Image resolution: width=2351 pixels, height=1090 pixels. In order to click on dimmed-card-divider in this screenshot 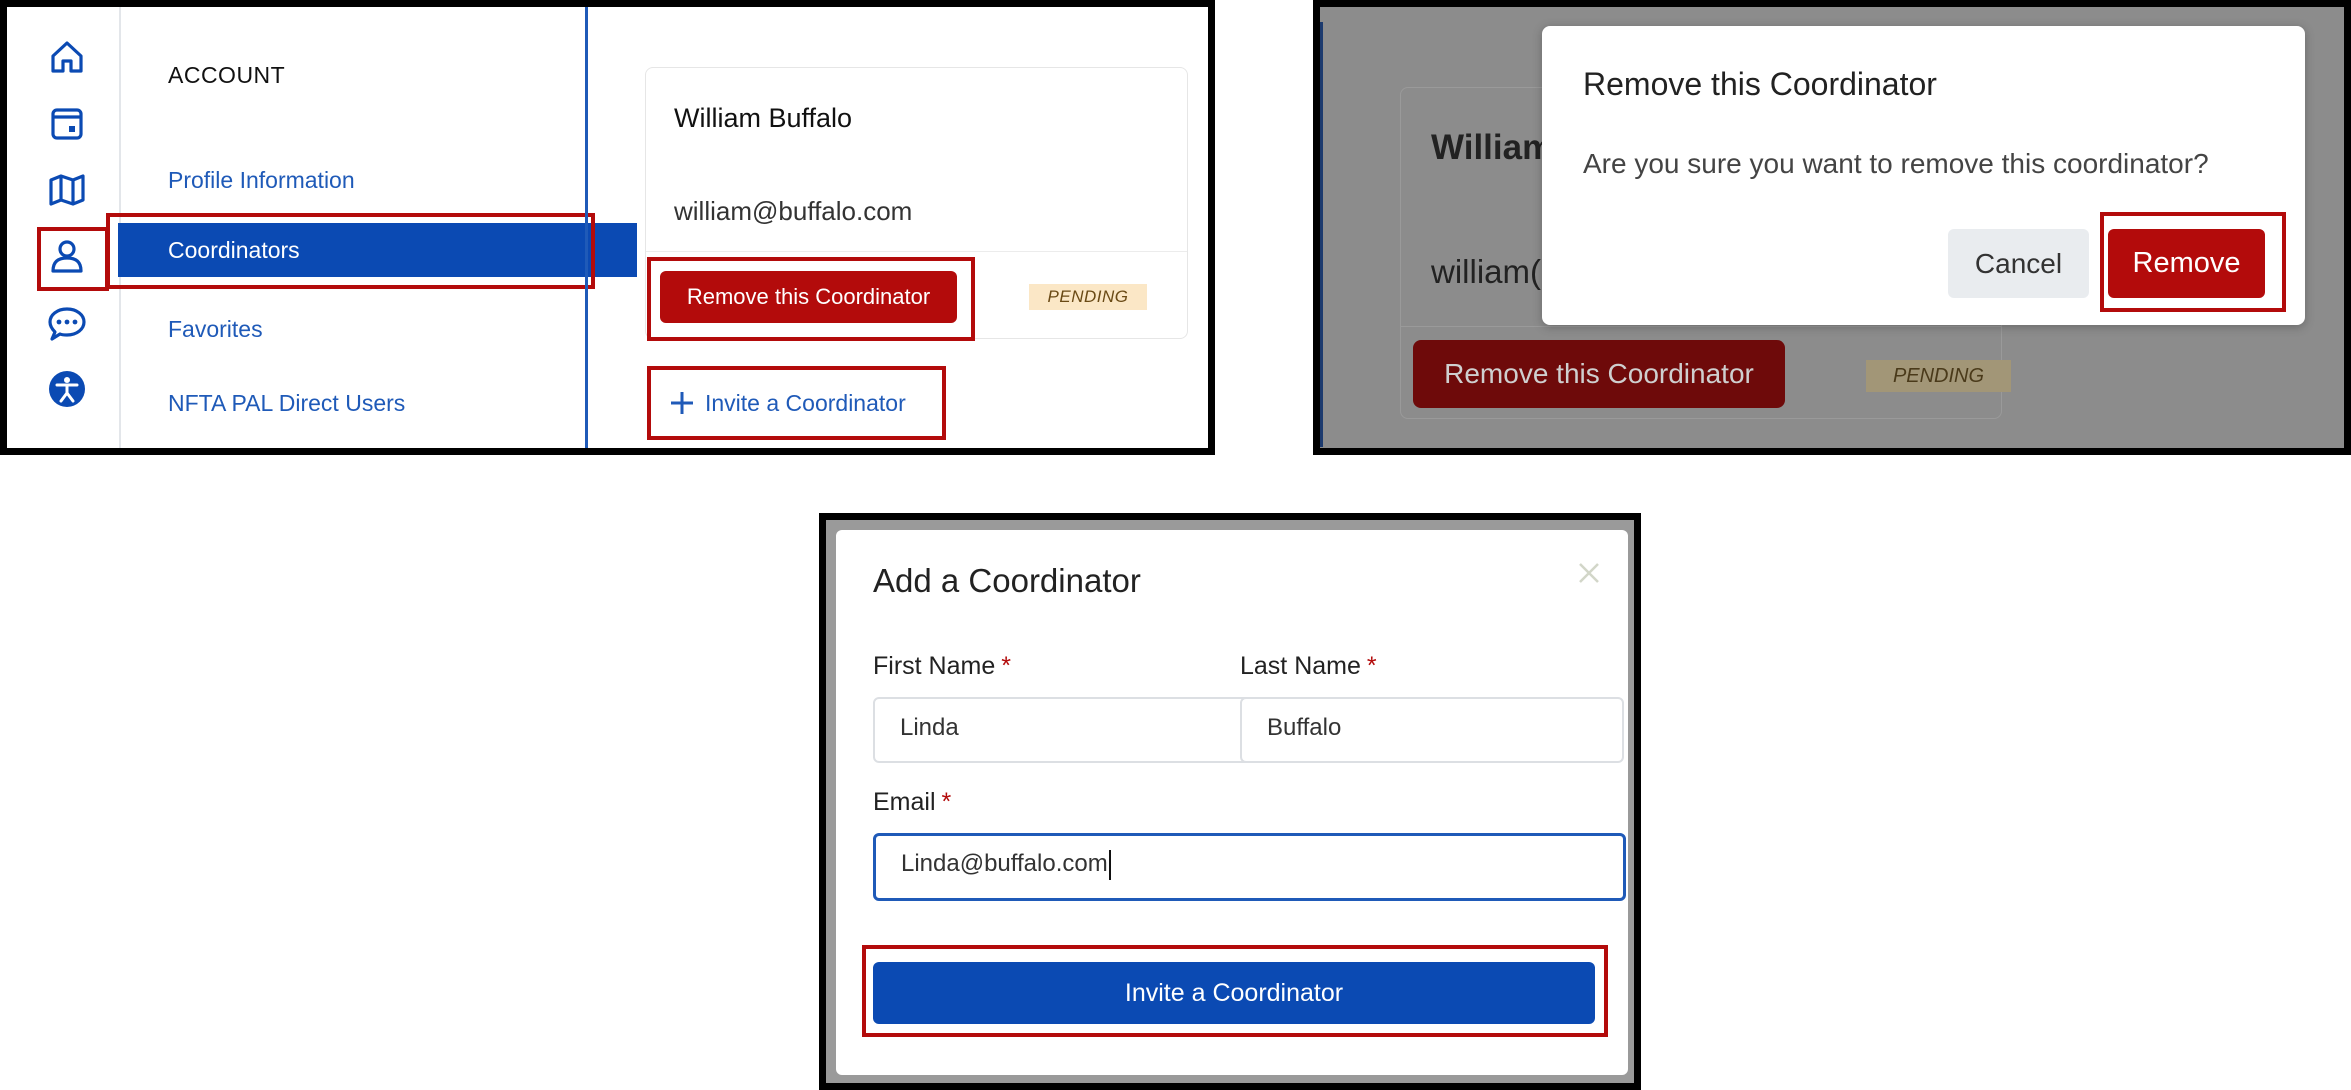, I will do `click(1701, 326)`.